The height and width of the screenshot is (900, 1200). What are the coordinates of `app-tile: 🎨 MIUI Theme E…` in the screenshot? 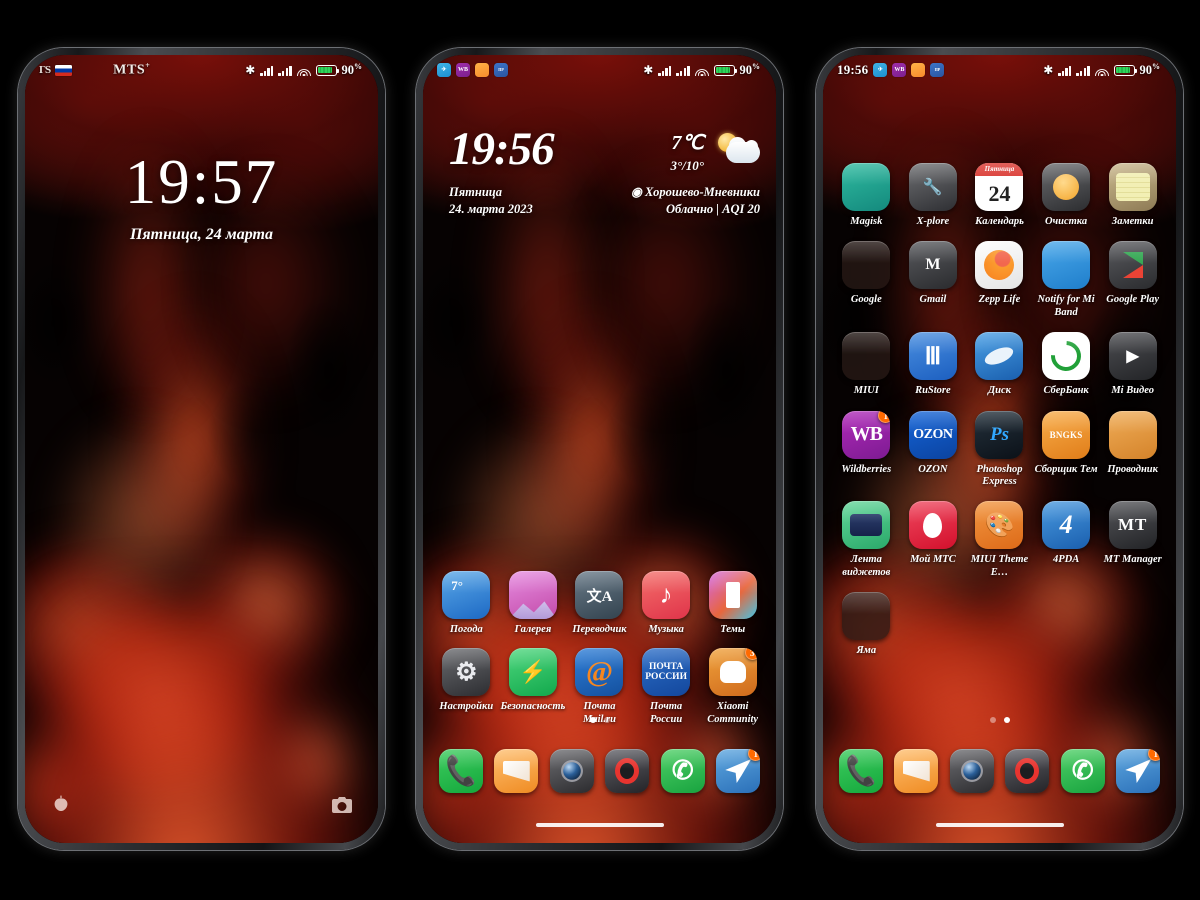 It's located at (999, 540).